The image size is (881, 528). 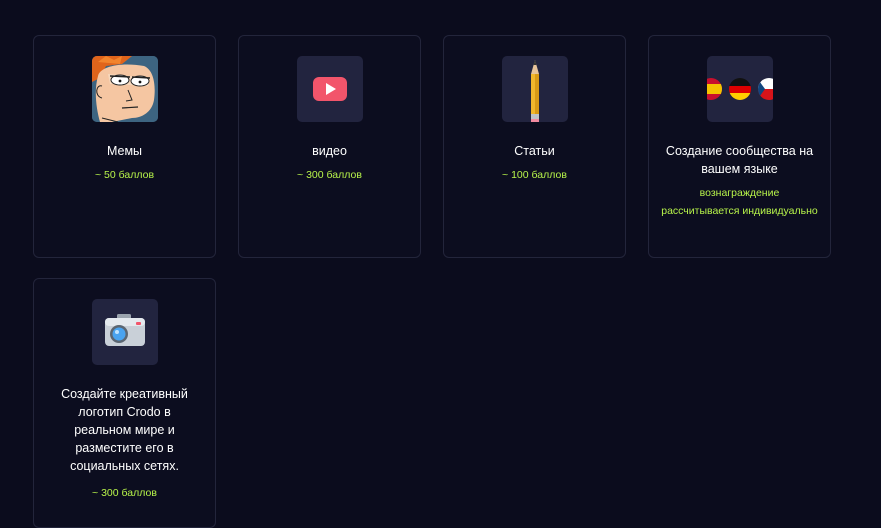 What do you see at coordinates (329, 151) in the screenshot?
I see `card-title: видео` at bounding box center [329, 151].